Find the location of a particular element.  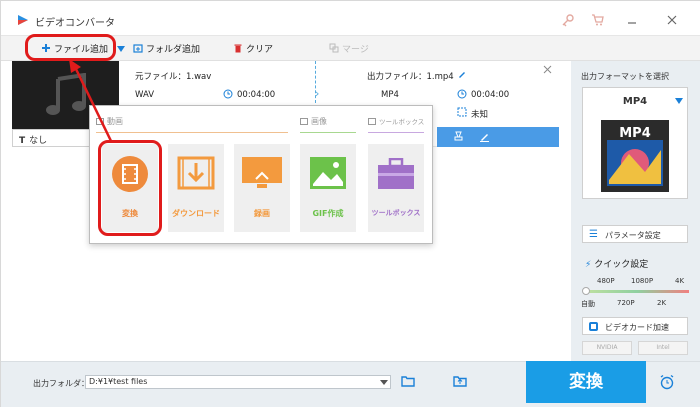

output-path: D:¥1¥test files is located at coordinates (118, 381).